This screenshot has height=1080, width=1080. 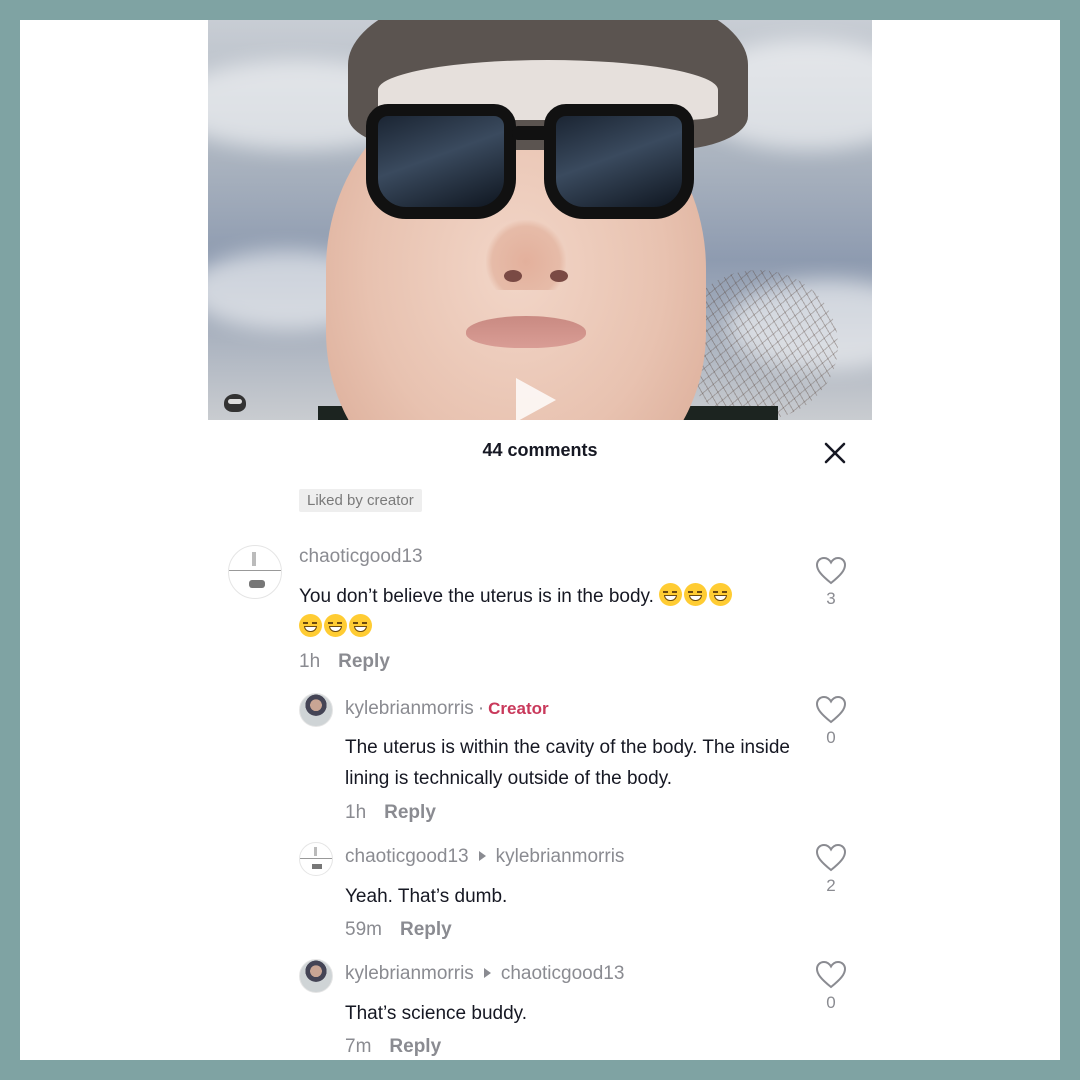 I want to click on reply-username-line: chaoticgood13 kylebrianmorris, so click(x=484, y=857).